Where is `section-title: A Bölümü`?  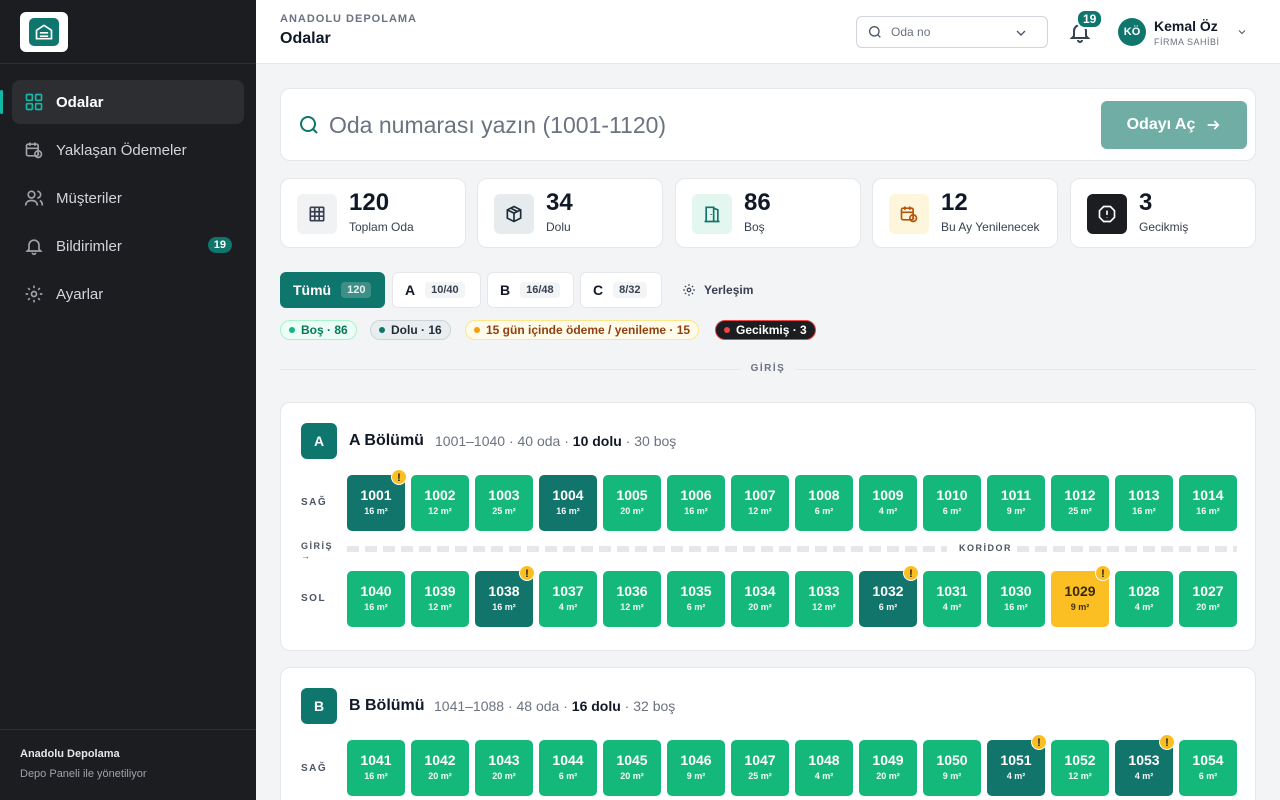 section-title: A Bölümü is located at coordinates (386, 440).